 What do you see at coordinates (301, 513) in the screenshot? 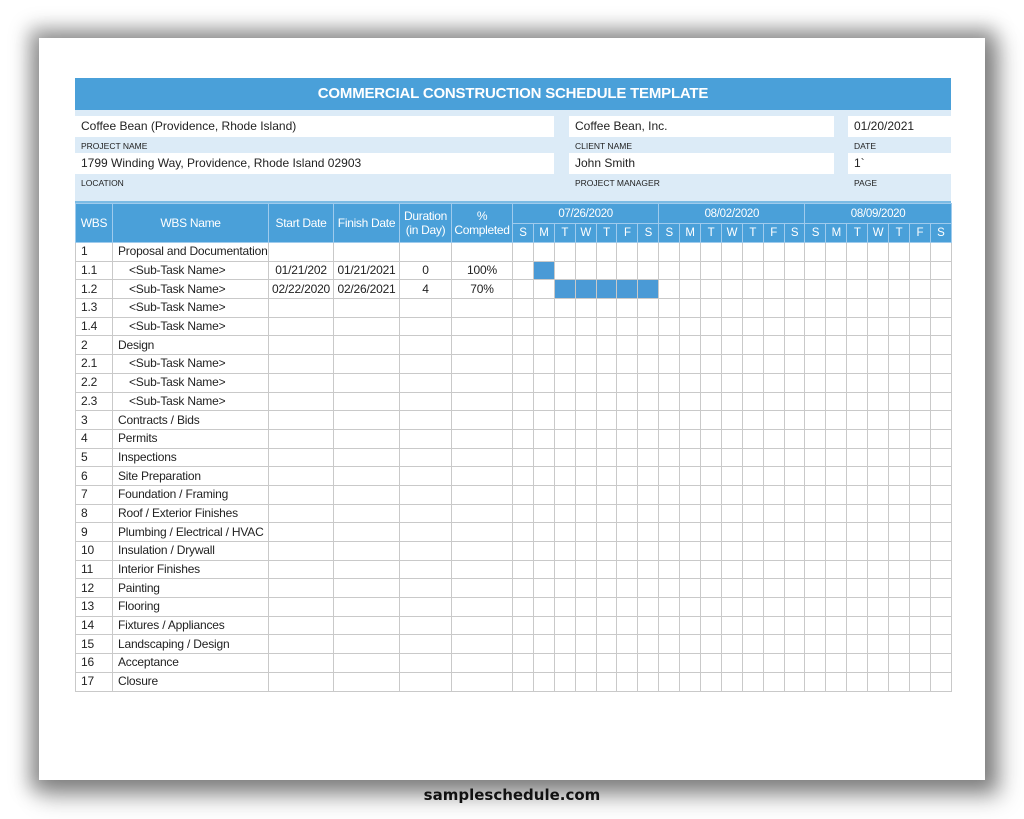
I see `start-date-cell` at bounding box center [301, 513].